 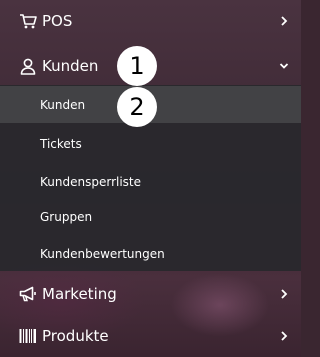 I want to click on annotation-badge-2: 2, so click(x=137, y=107).